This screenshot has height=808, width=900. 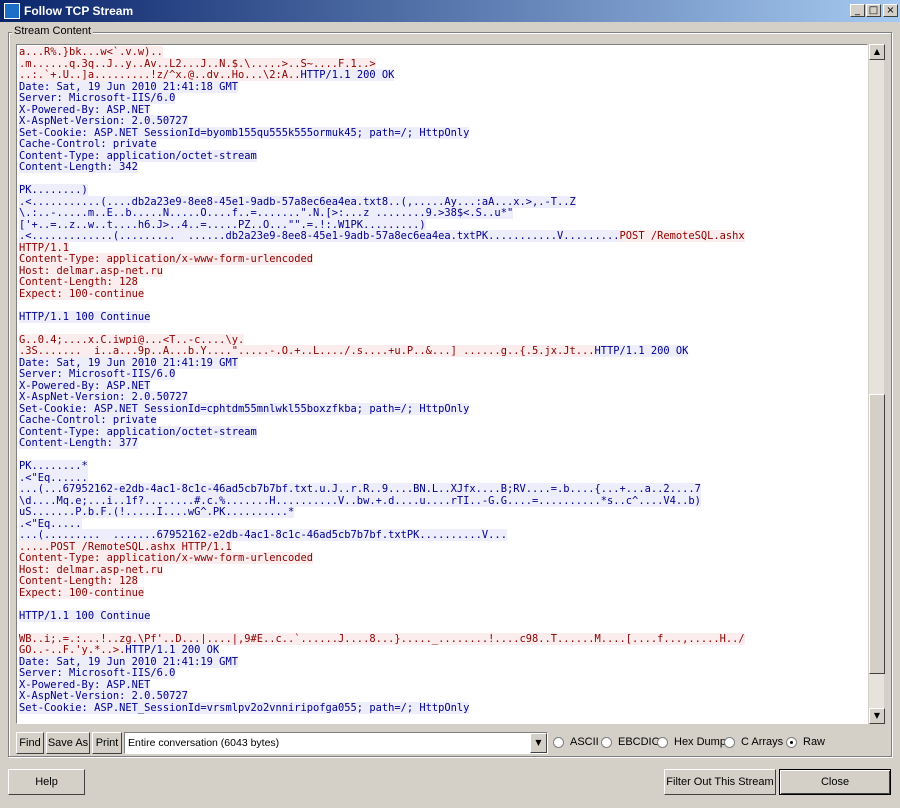 I want to click on stream-line-text: Content-Length: 377, so click(x=78, y=443).